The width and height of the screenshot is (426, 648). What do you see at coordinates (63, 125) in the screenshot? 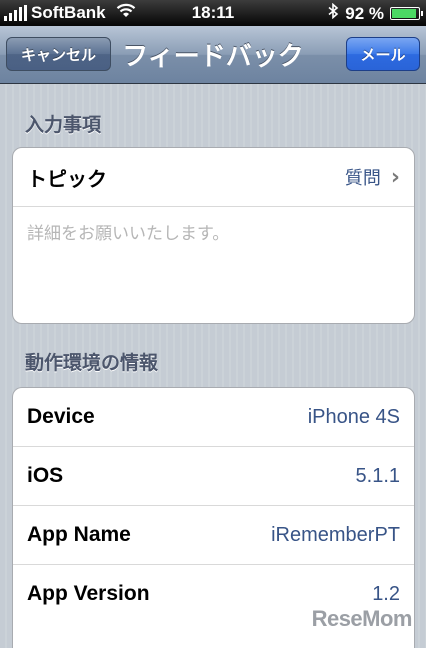
I see `input-section-header: 入力事項` at bounding box center [63, 125].